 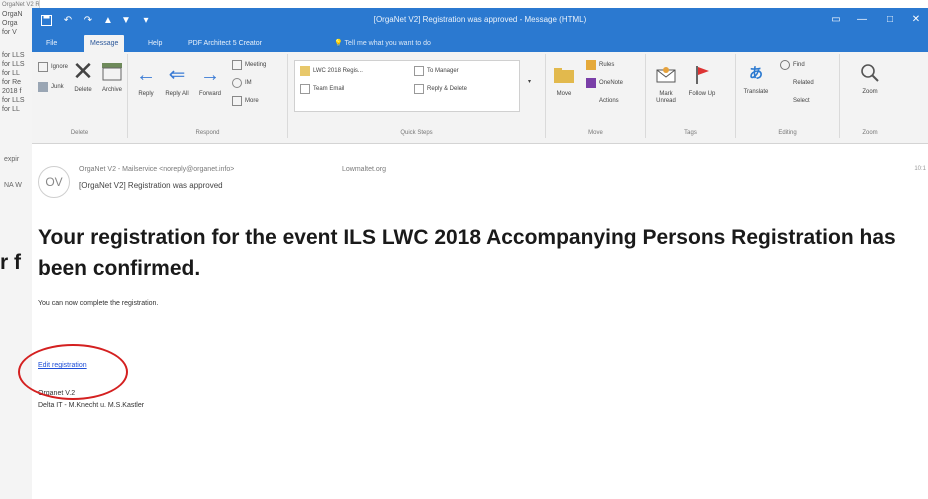 I want to click on follow-up-button: Follow Up, so click(x=702, y=80).